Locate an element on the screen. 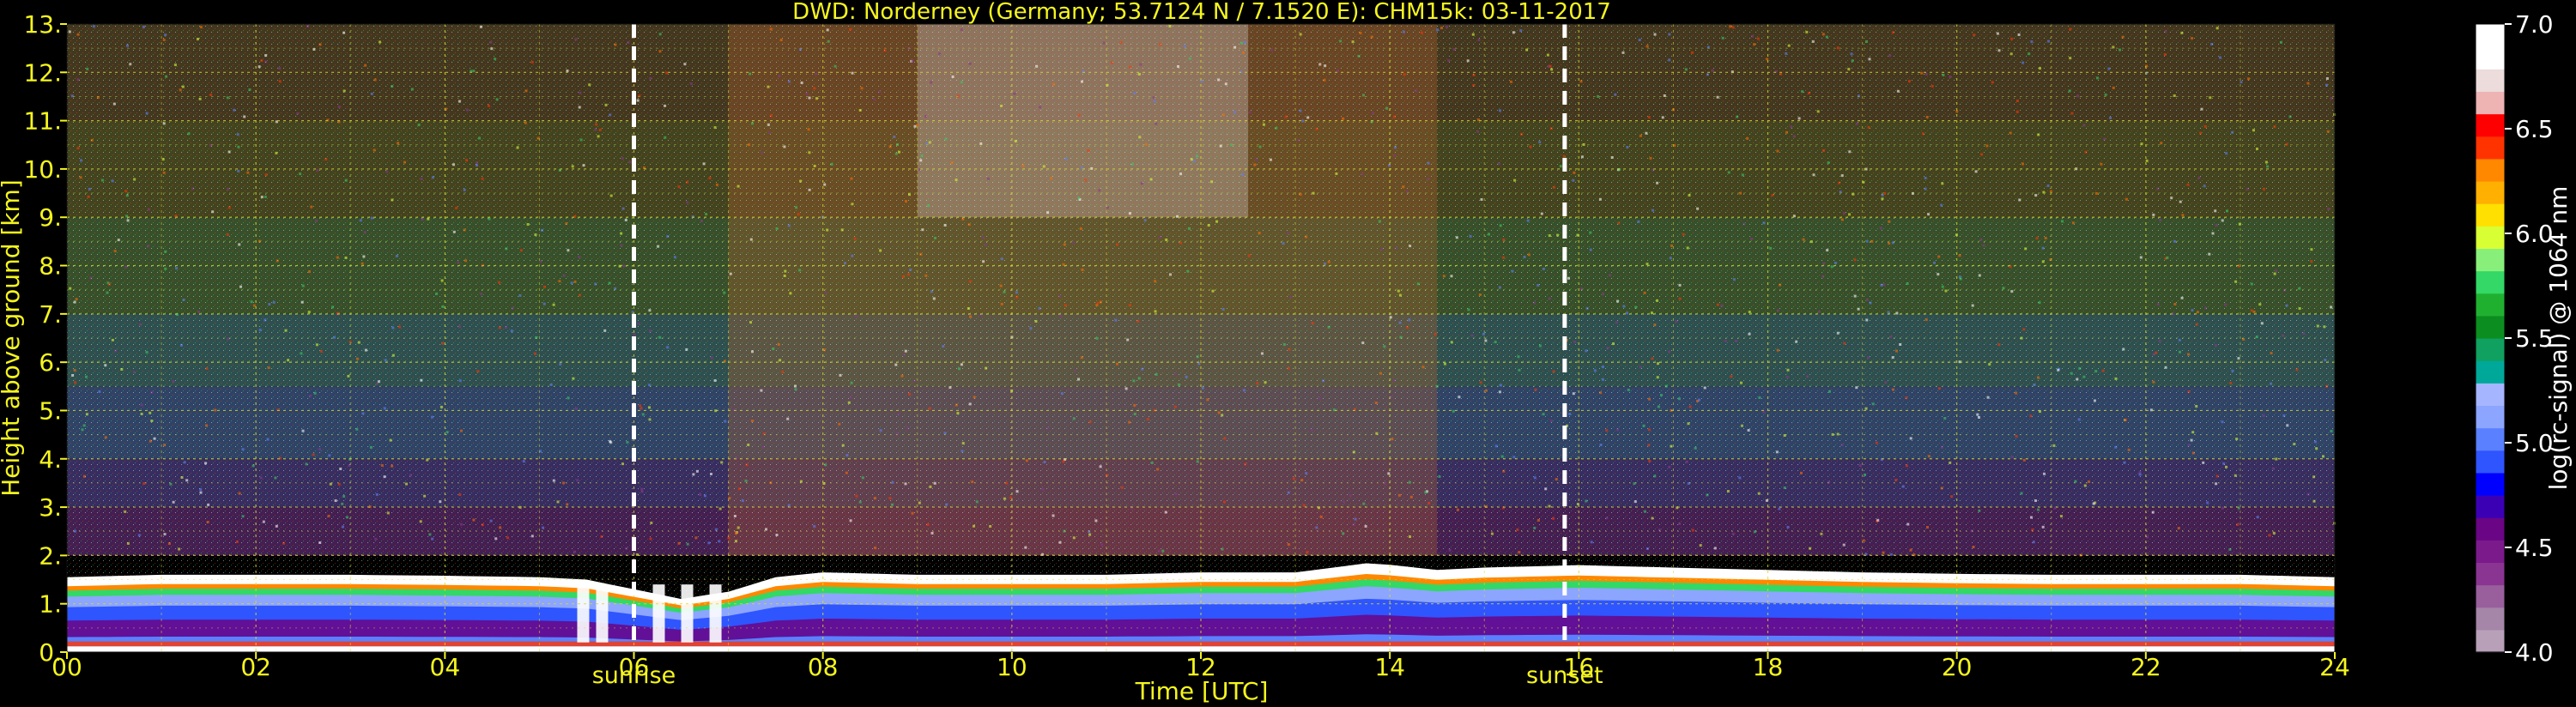 This screenshot has width=2576, height=707. x-tick-label: 20 is located at coordinates (1957, 667).